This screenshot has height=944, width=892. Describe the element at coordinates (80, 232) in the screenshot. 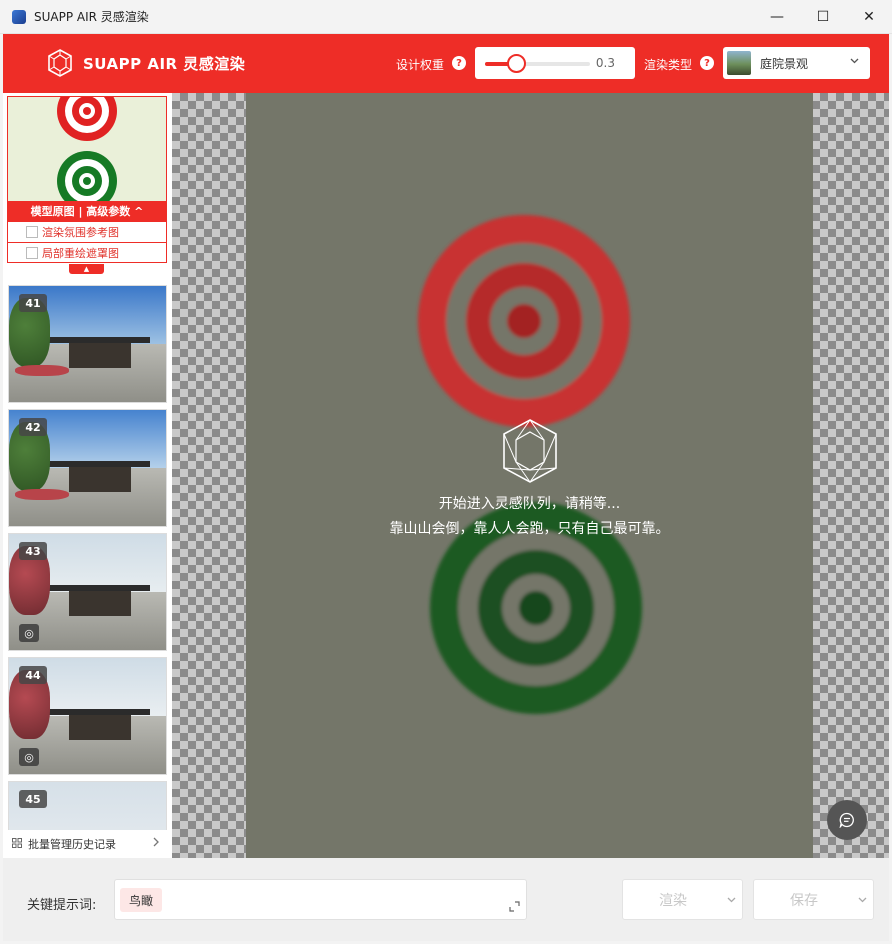

I see `option-label: 渲染氛围参考图` at that location.